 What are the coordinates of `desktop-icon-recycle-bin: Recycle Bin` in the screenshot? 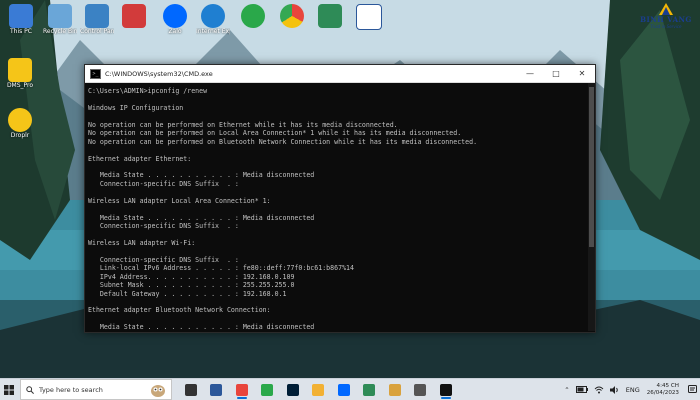 It's located at (60, 24).